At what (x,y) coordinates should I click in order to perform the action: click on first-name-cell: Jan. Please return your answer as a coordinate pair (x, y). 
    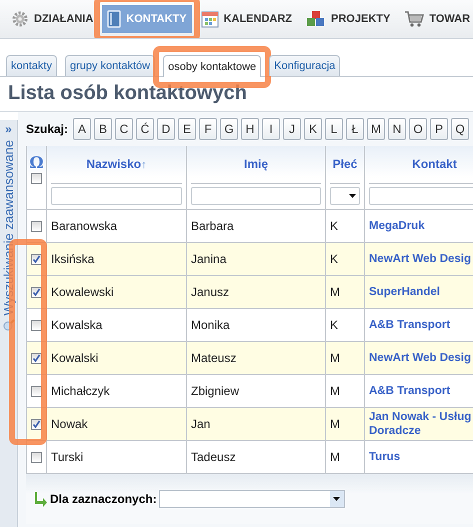
    Looking at the image, I should click on (200, 424).